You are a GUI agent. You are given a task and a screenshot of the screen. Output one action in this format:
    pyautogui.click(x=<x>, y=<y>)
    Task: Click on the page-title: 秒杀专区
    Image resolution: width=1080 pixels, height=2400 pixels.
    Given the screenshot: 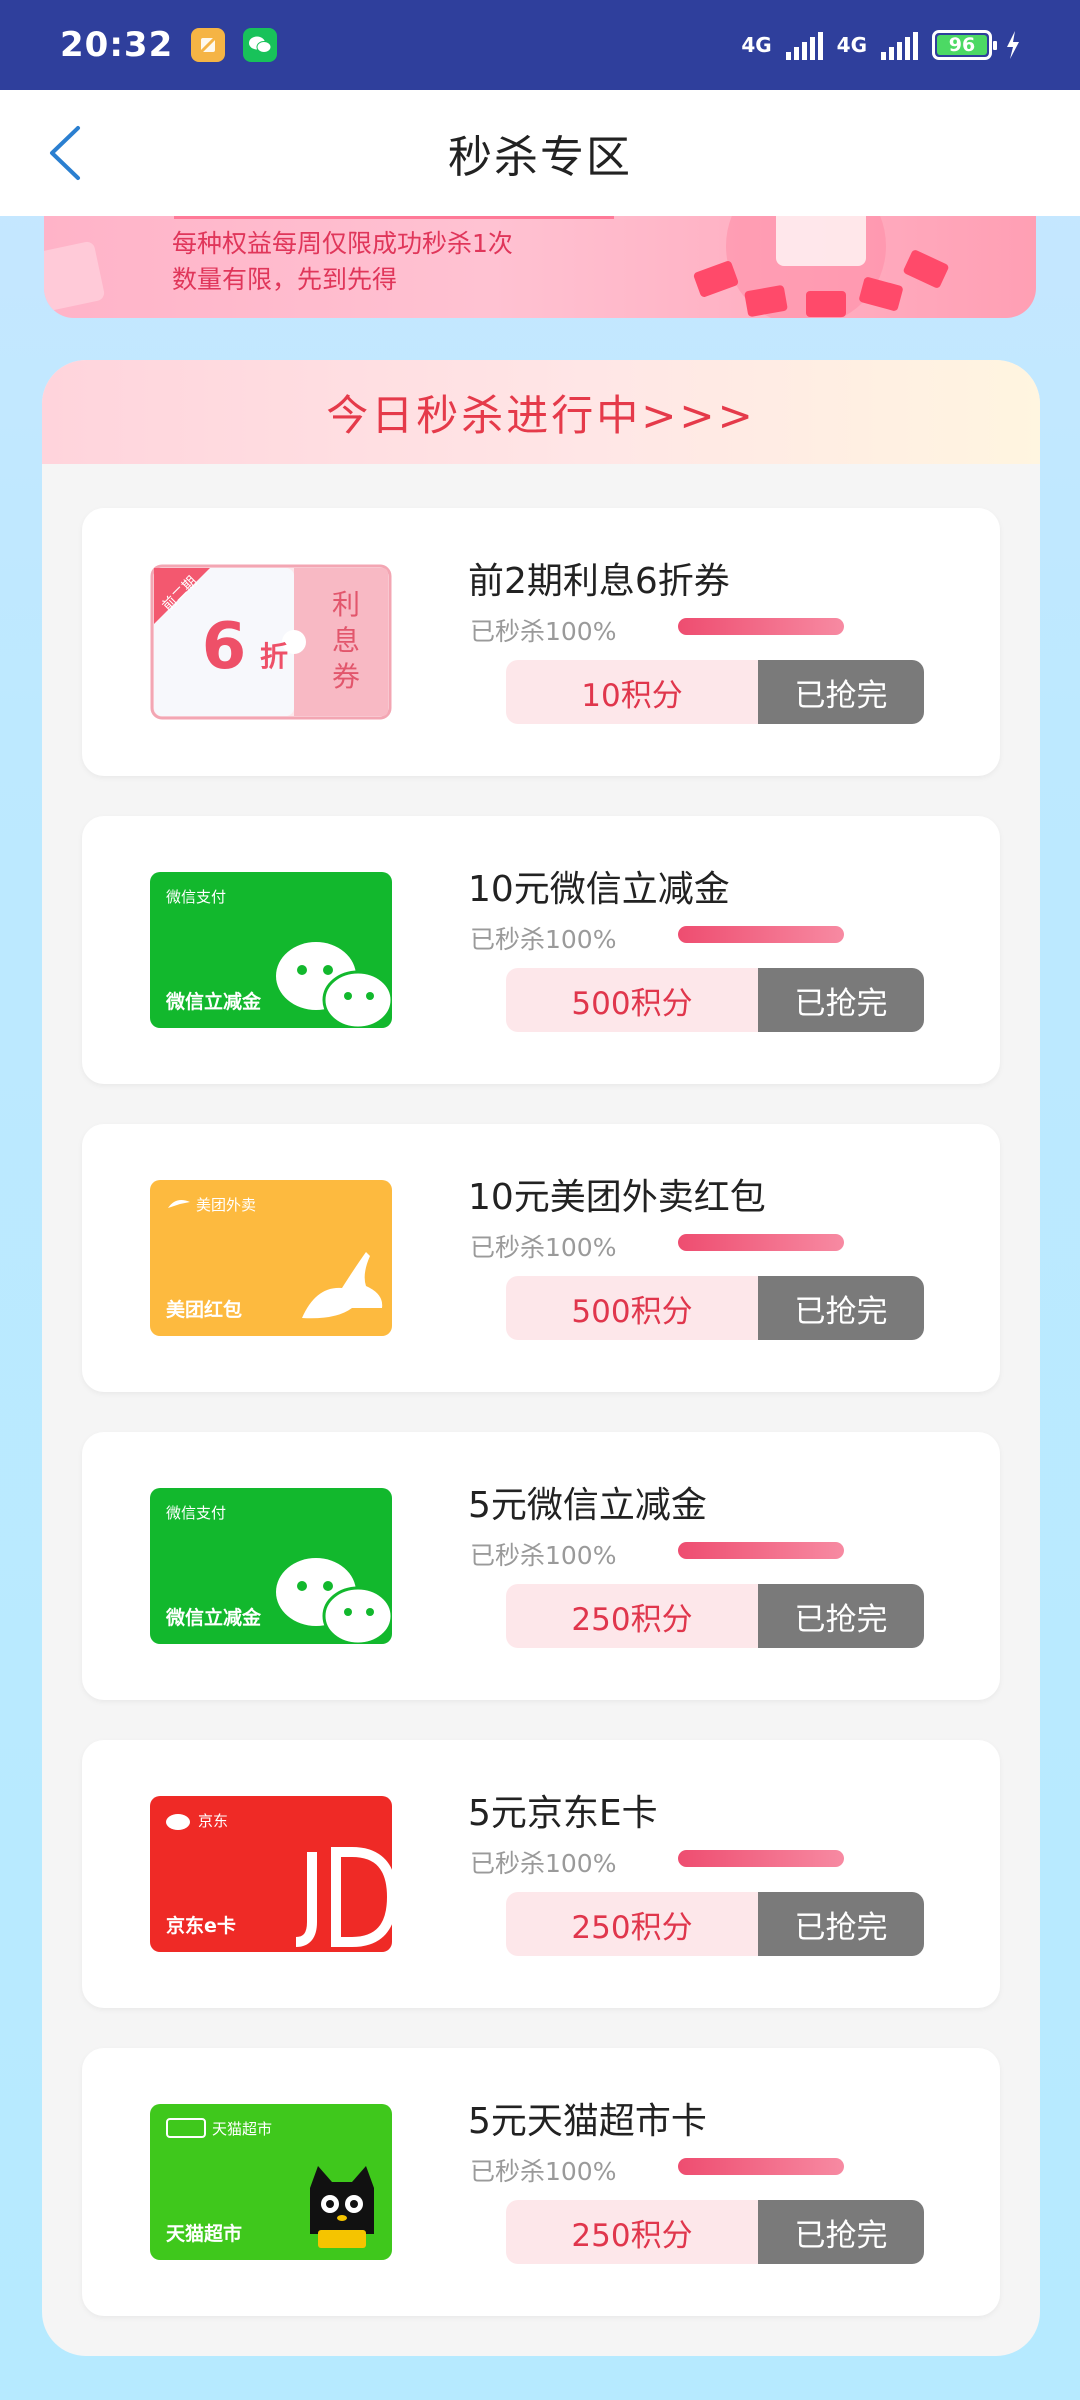 What is the action you would take?
    pyautogui.click(x=540, y=157)
    